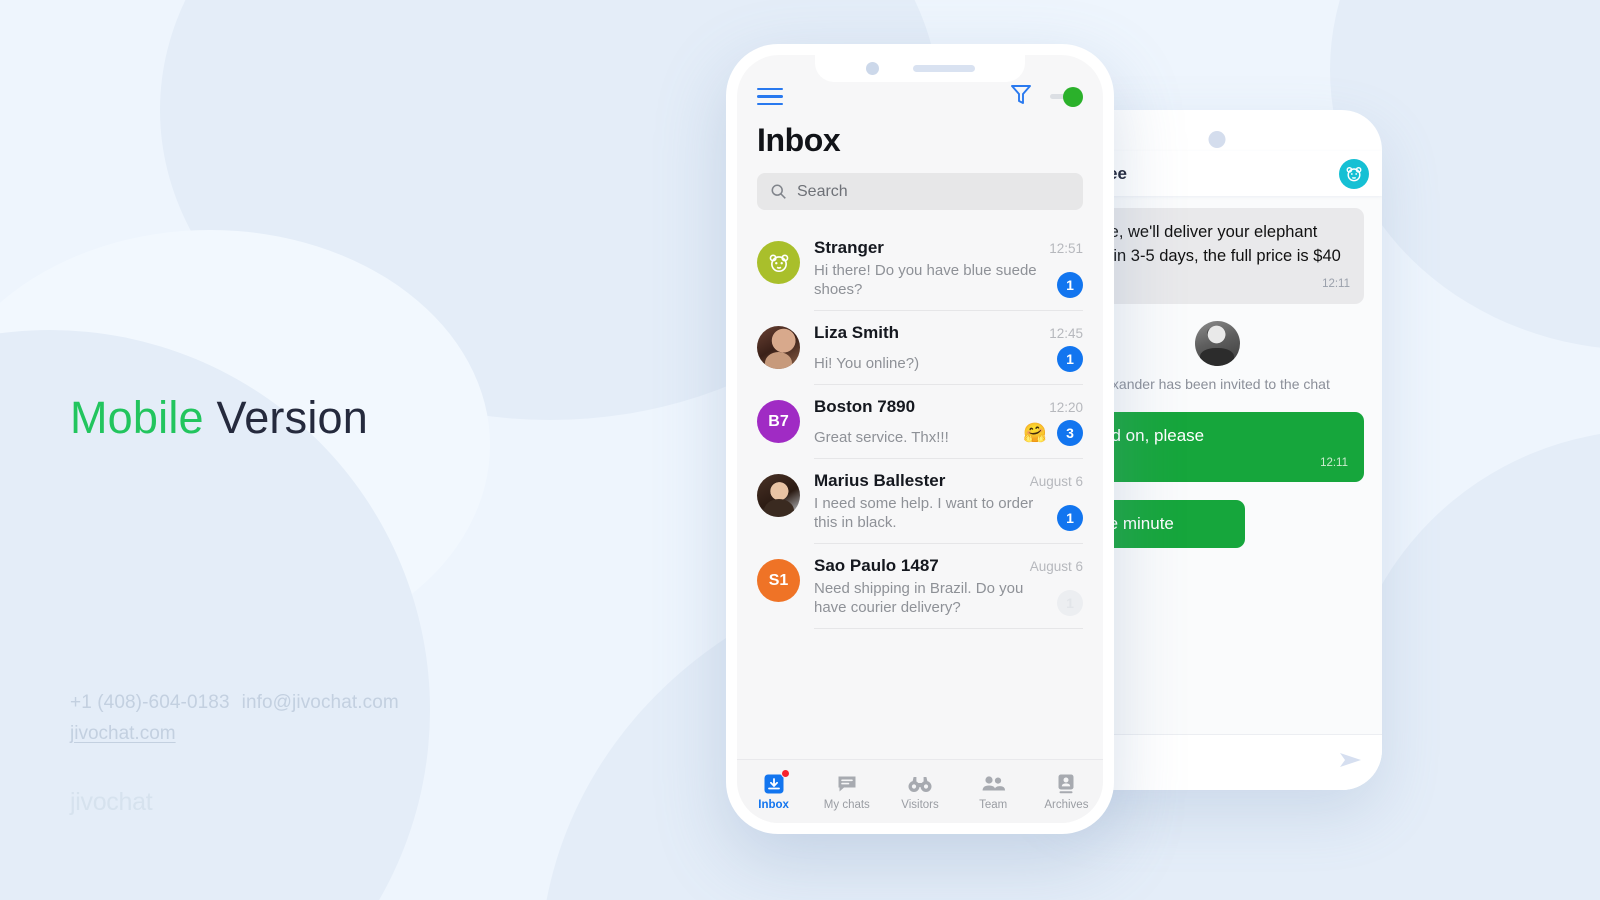 The image size is (1600, 900). I want to click on brand-logo: jivochat, so click(111, 802).